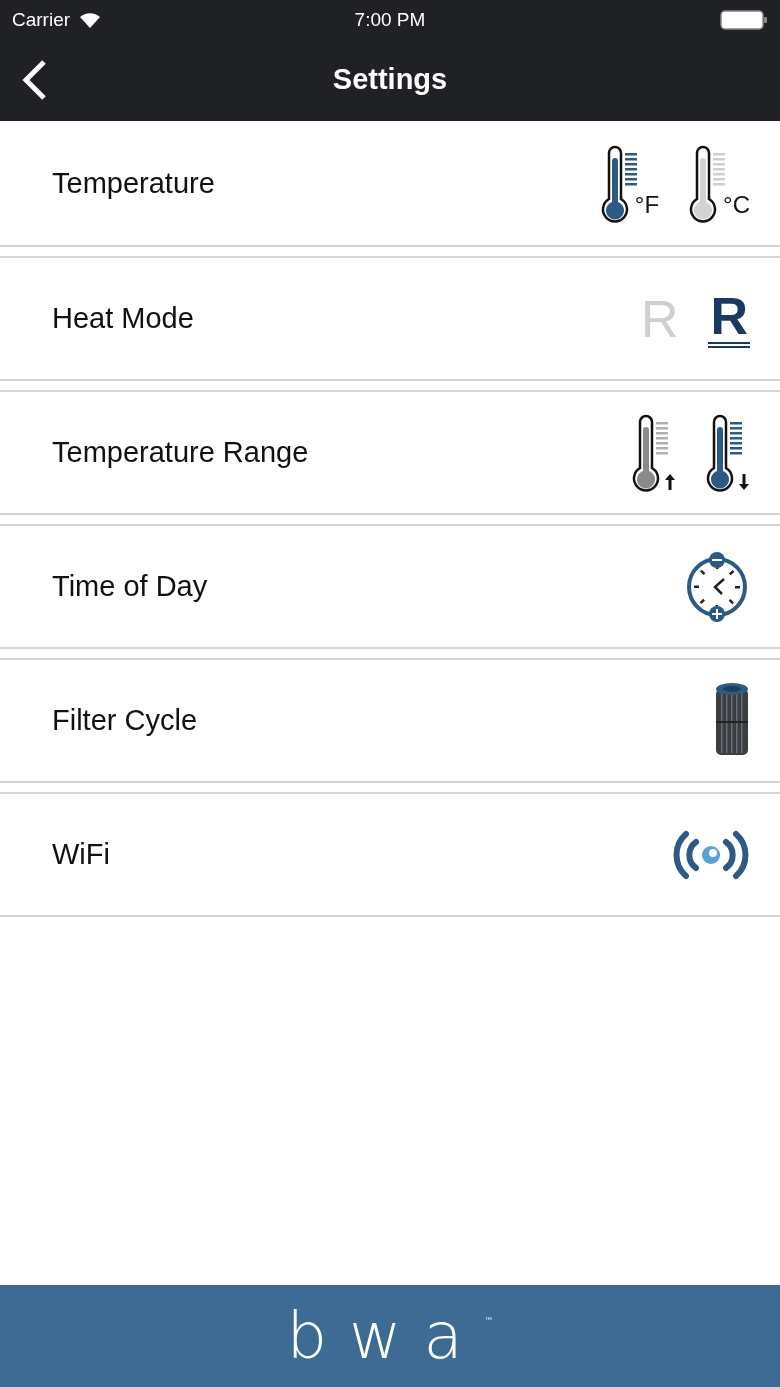 This screenshot has height=1387, width=780. What do you see at coordinates (385, 1336) in the screenshot?
I see `brand-logo: bwa` at bounding box center [385, 1336].